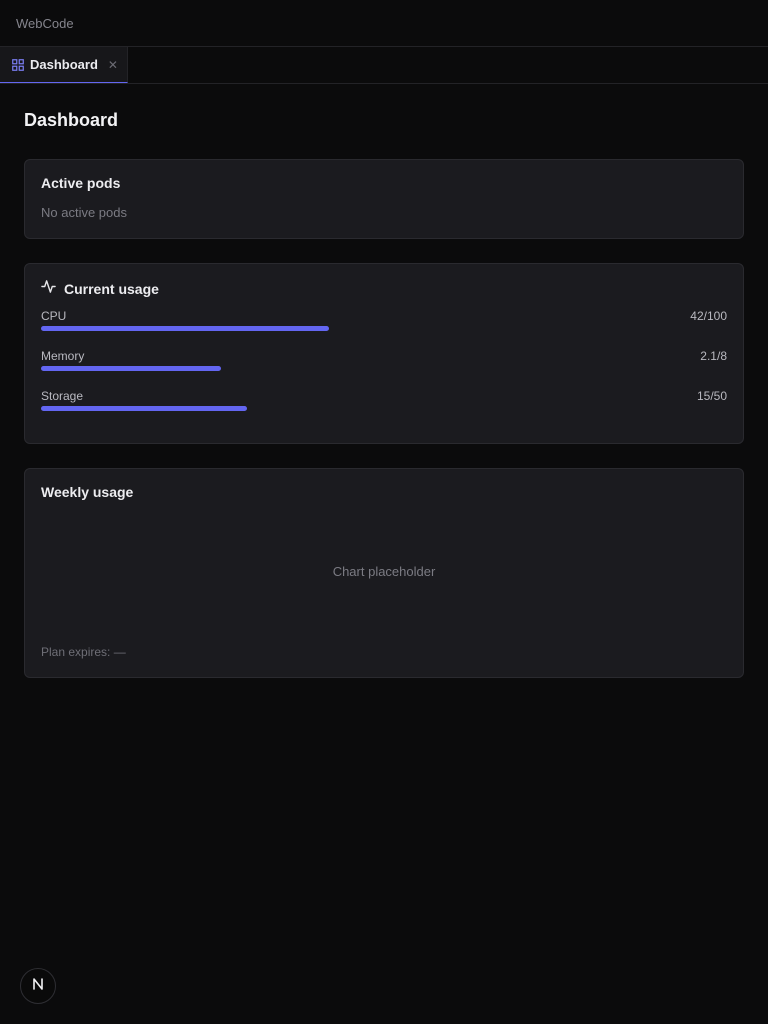 Image resolution: width=768 pixels, height=1024 pixels. I want to click on close-icon: ✕, so click(113, 65).